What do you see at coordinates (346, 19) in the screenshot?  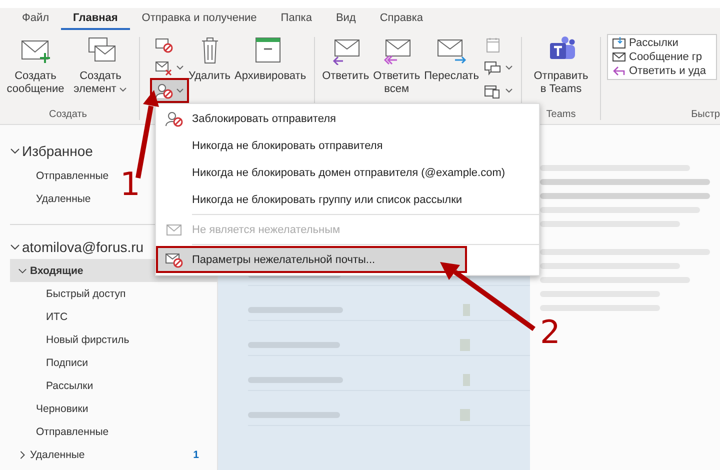 I see `ribbon-tab: Вид` at bounding box center [346, 19].